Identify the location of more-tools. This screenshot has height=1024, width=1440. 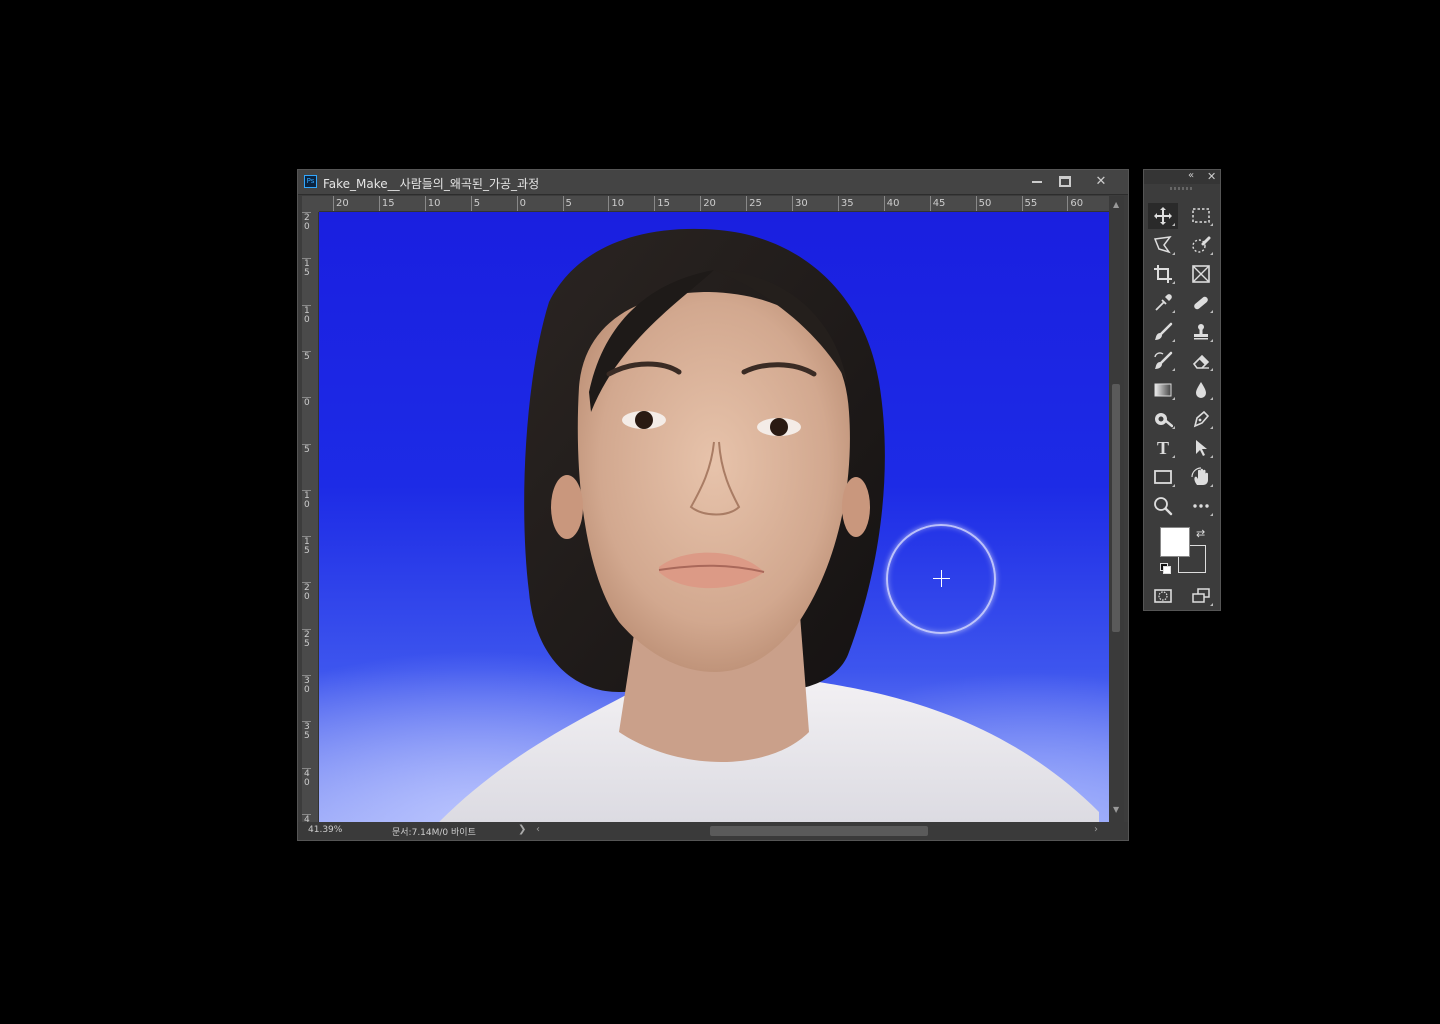
(1201, 506).